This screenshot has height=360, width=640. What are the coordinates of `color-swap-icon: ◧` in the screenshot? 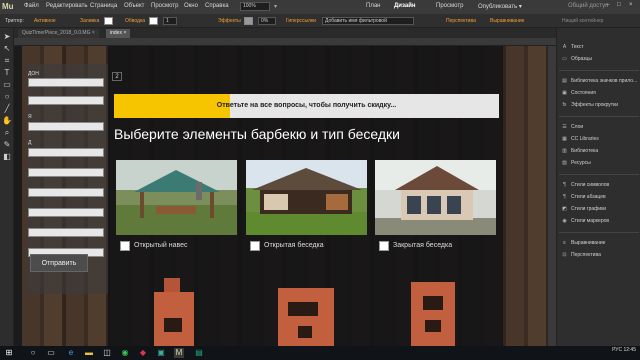 It's located at (7, 157).